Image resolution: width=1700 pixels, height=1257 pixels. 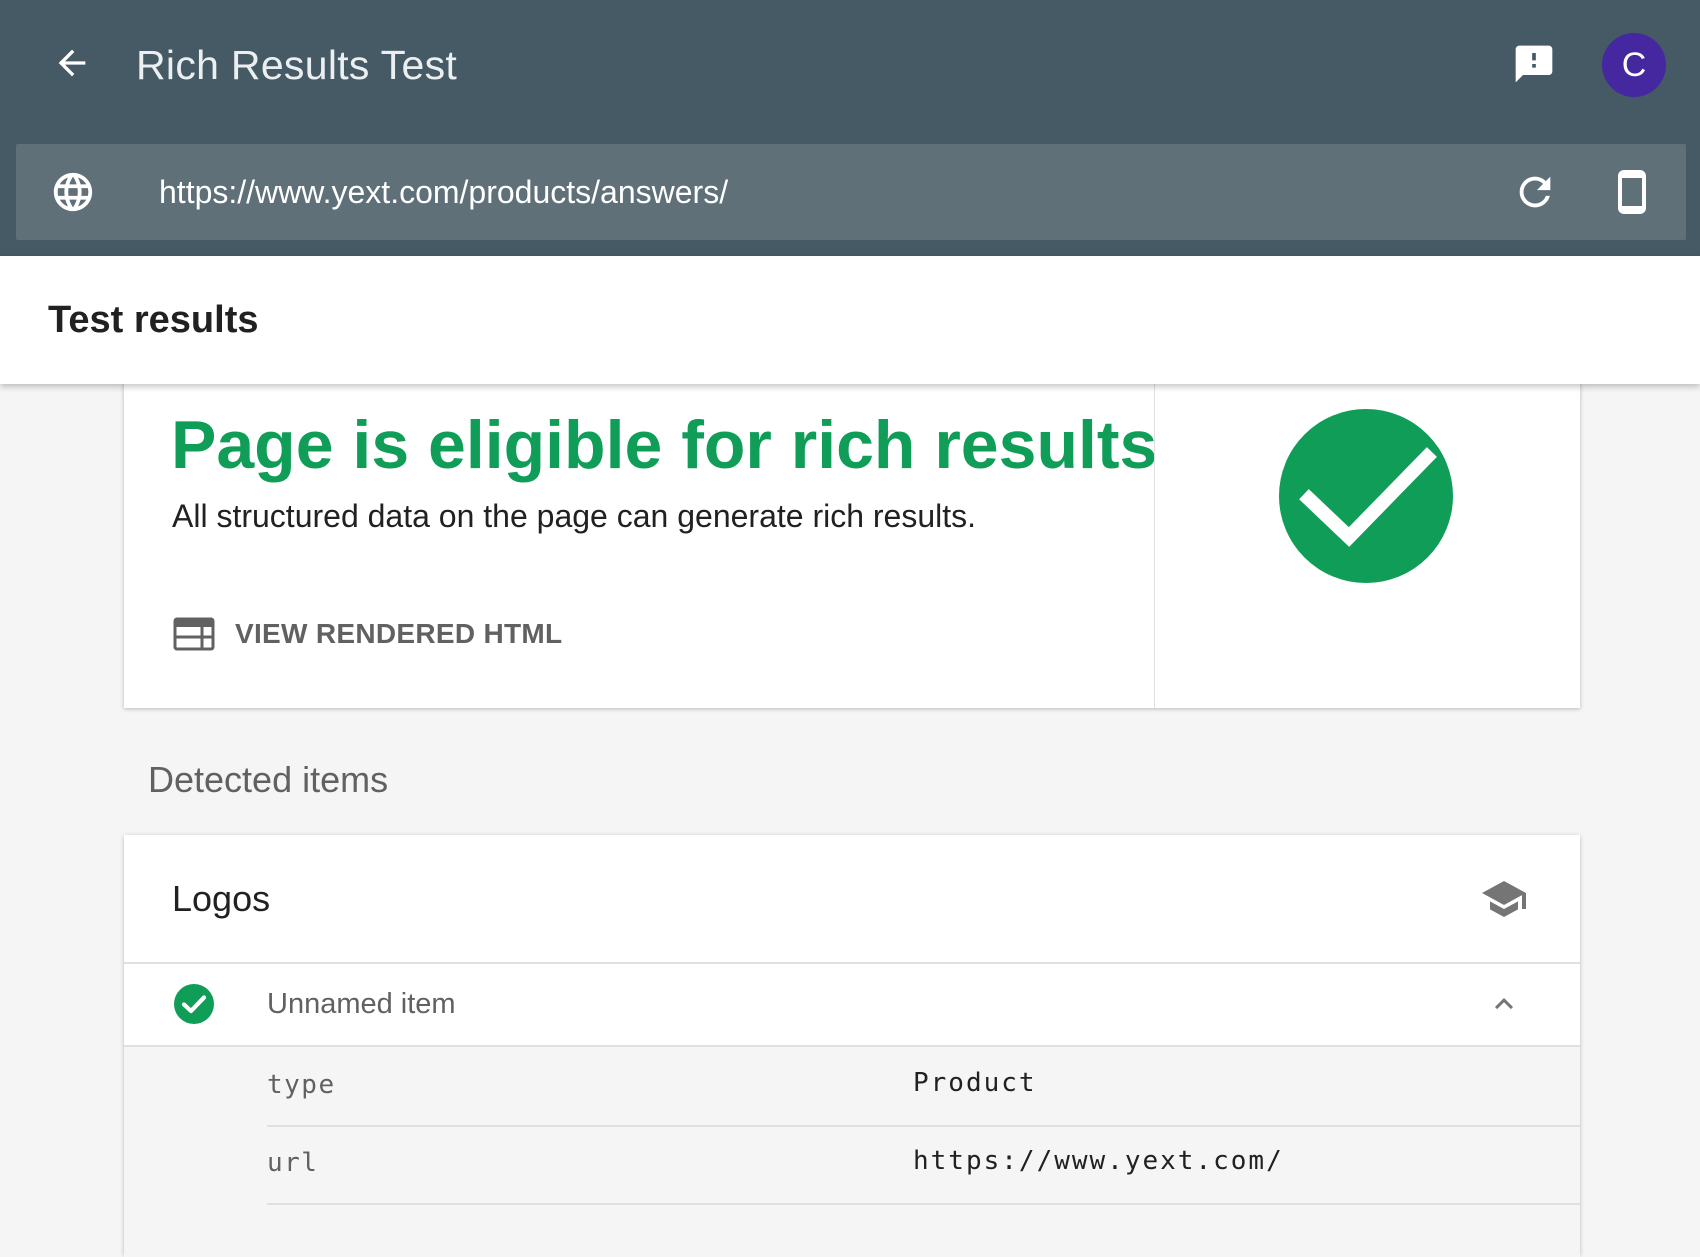 What do you see at coordinates (153, 320) in the screenshot?
I see `test-results-title: Test results` at bounding box center [153, 320].